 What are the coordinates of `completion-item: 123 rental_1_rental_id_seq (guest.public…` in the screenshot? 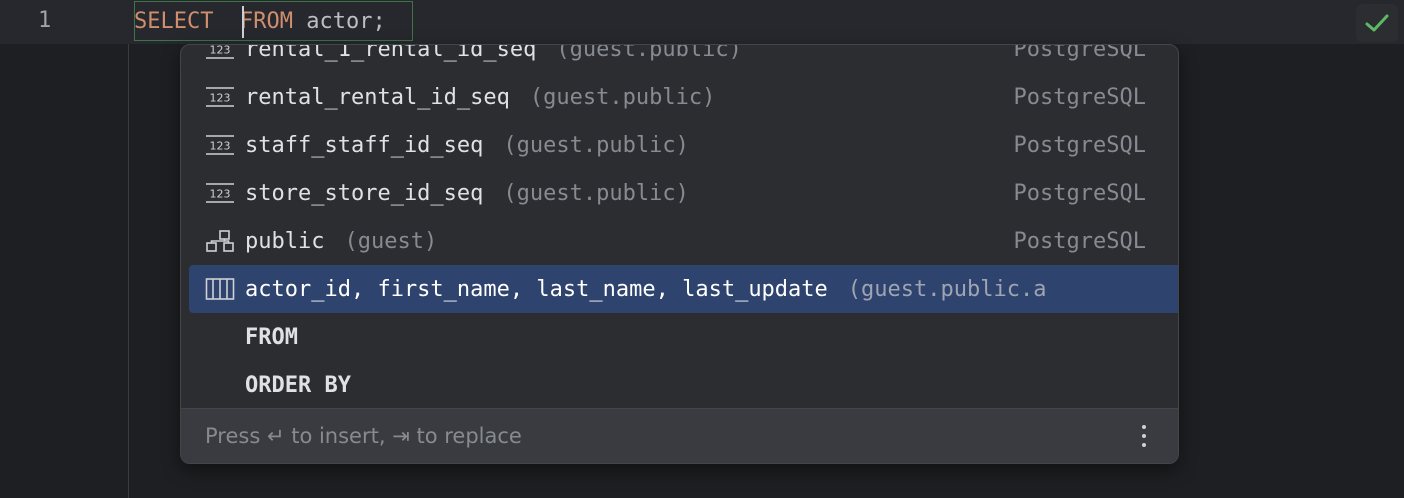 It's located at (679, 58).